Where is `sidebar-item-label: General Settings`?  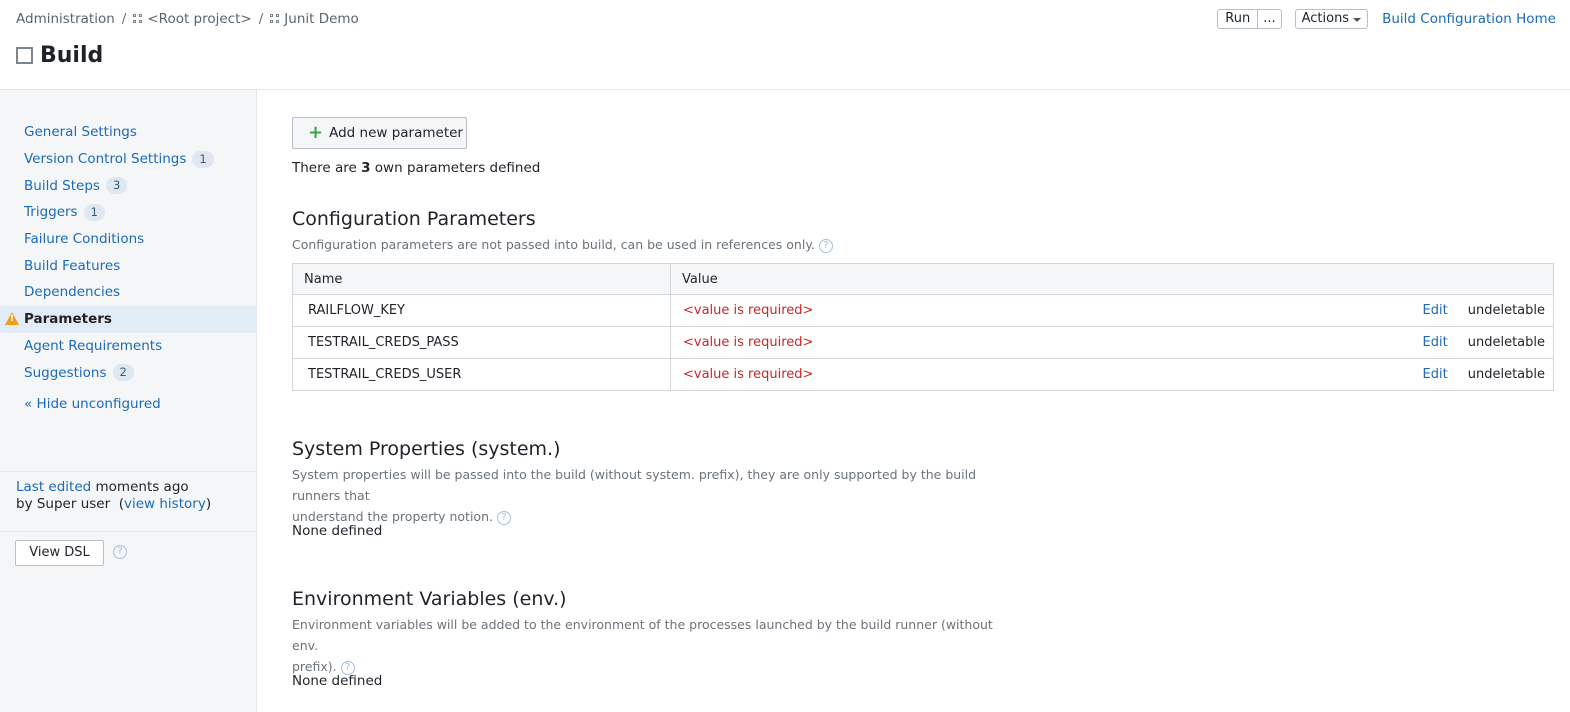
sidebar-item-label: General Settings is located at coordinates (80, 132).